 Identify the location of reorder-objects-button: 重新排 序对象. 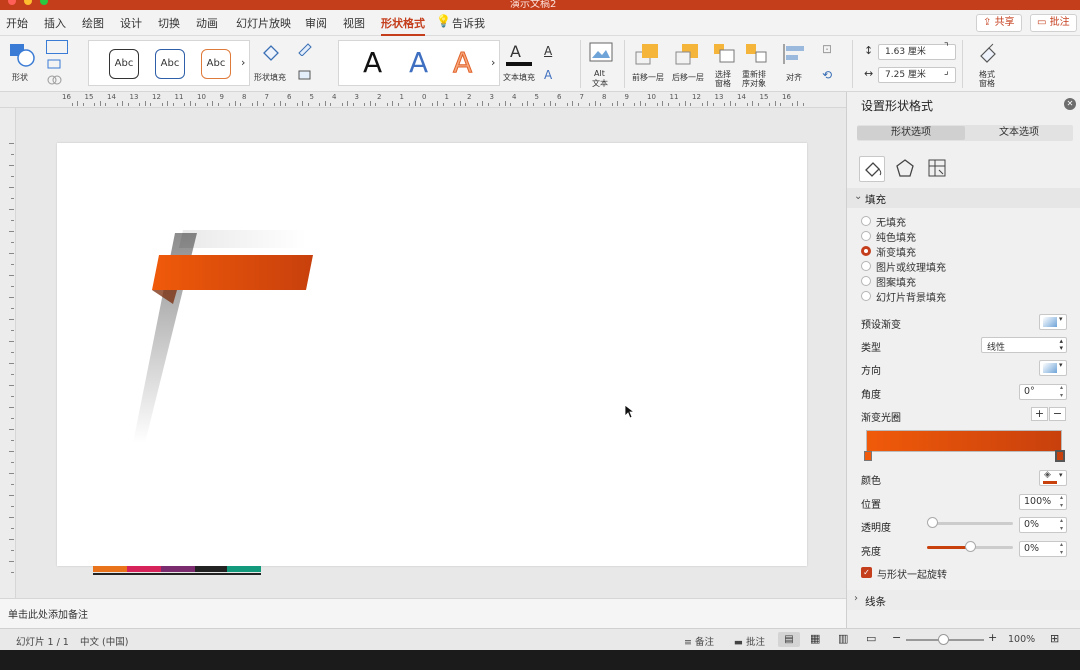
(758, 64).